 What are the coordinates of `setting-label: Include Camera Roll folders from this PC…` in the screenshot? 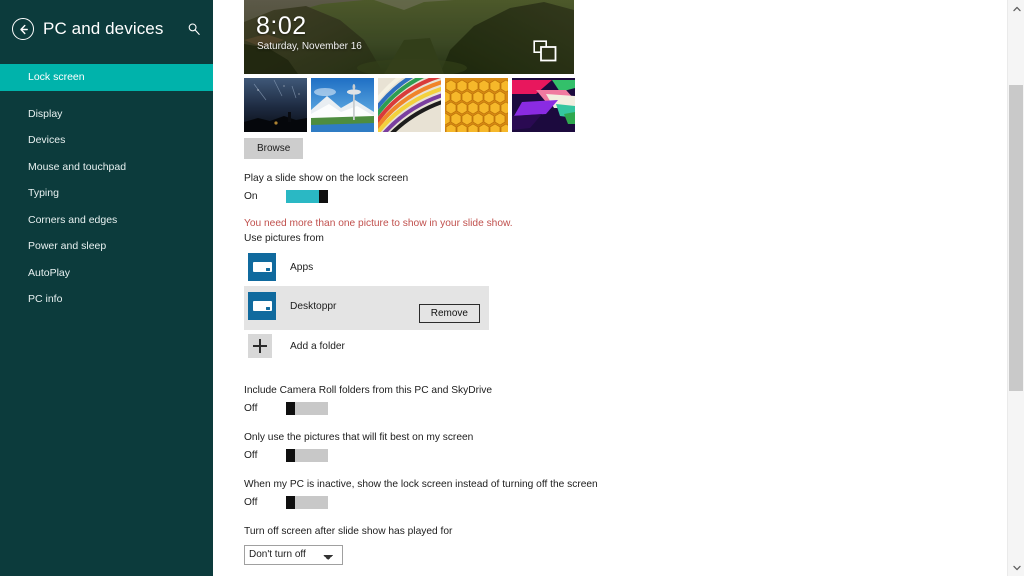 It's located at (368, 390).